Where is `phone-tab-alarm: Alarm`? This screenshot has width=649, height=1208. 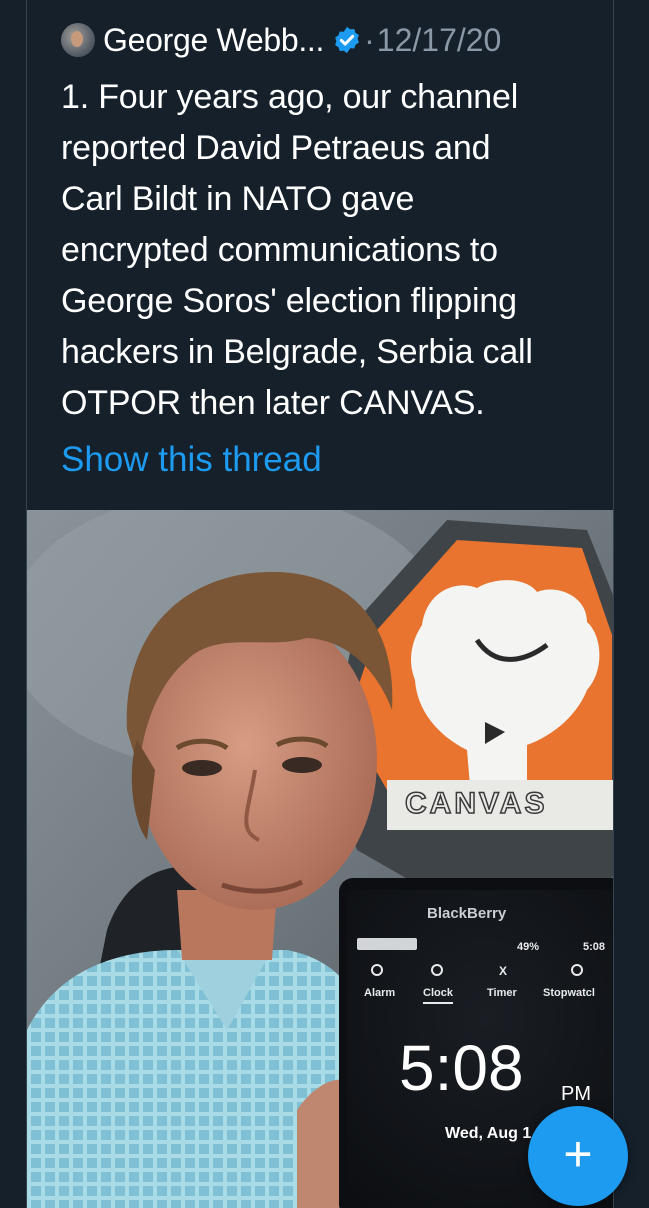 phone-tab-alarm: Alarm is located at coordinates (379, 993).